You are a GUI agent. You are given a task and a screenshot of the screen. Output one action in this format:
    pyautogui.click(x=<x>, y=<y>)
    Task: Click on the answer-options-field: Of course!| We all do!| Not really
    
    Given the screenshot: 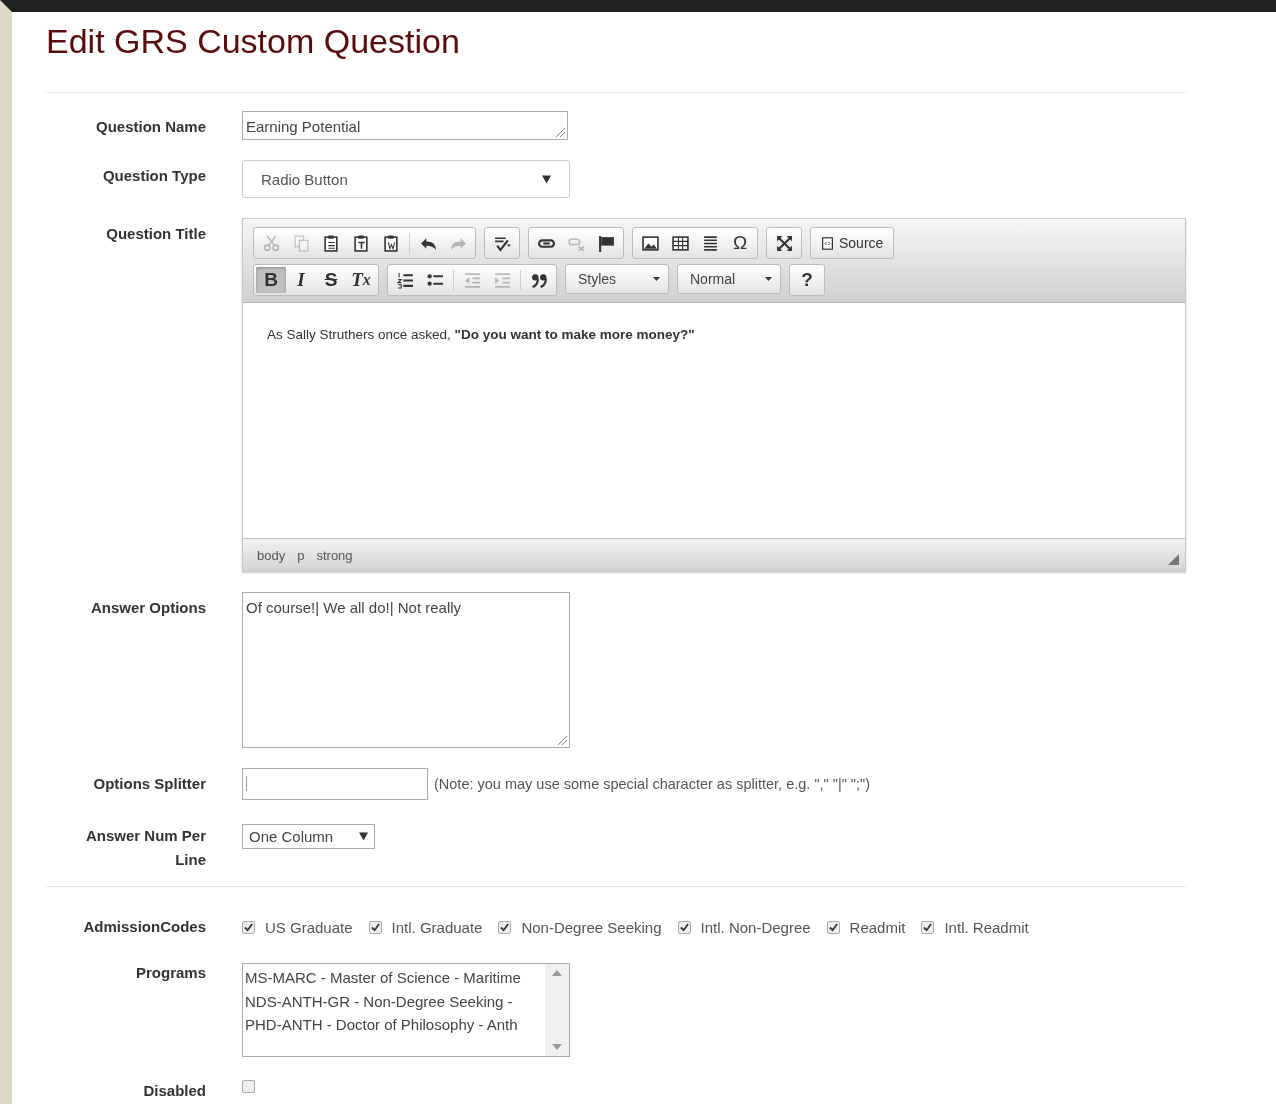 What is the action you would take?
    pyautogui.click(x=406, y=670)
    